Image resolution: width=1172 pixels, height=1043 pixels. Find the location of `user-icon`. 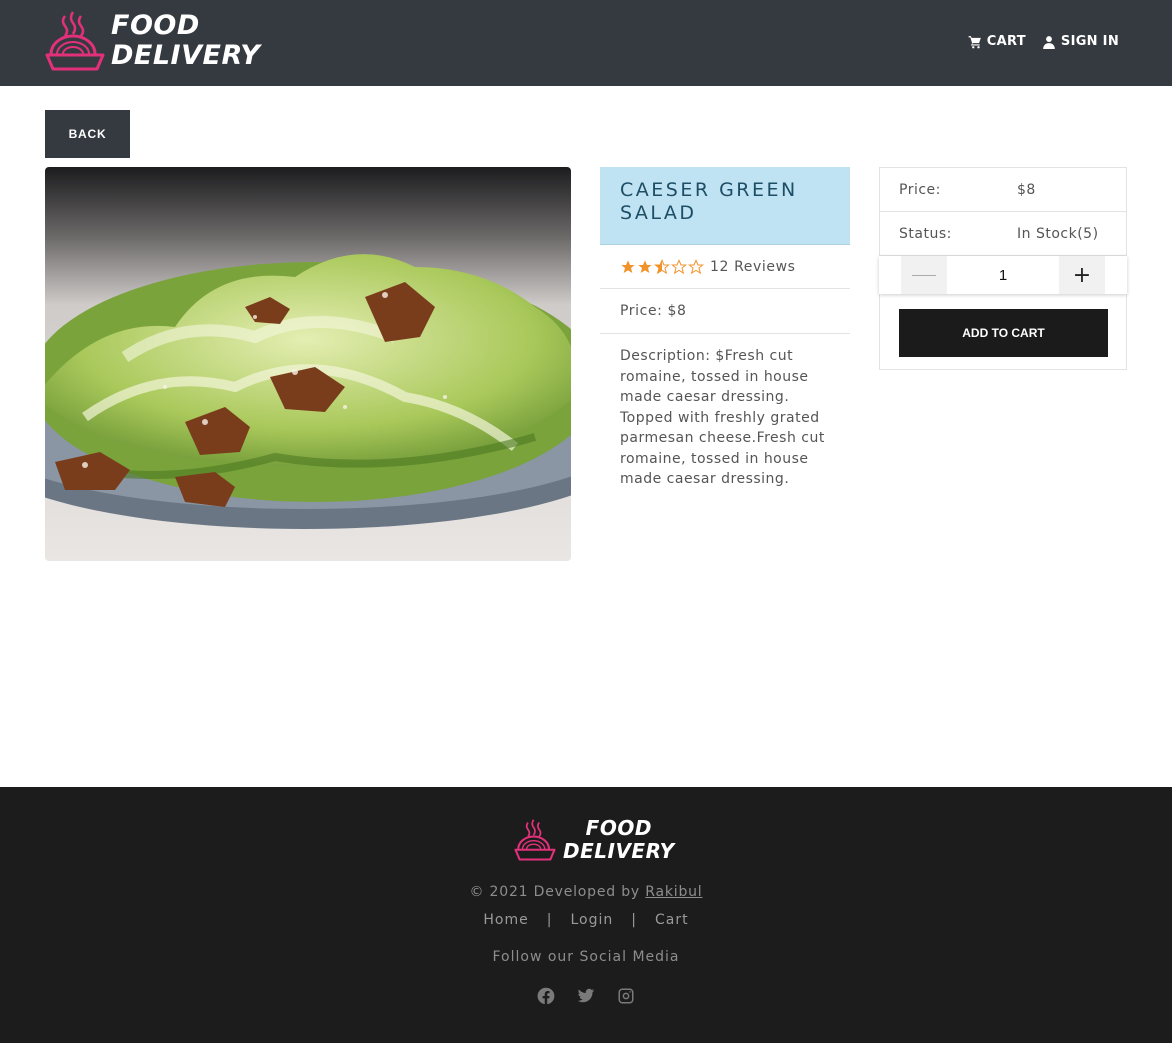

user-icon is located at coordinates (1049, 42).